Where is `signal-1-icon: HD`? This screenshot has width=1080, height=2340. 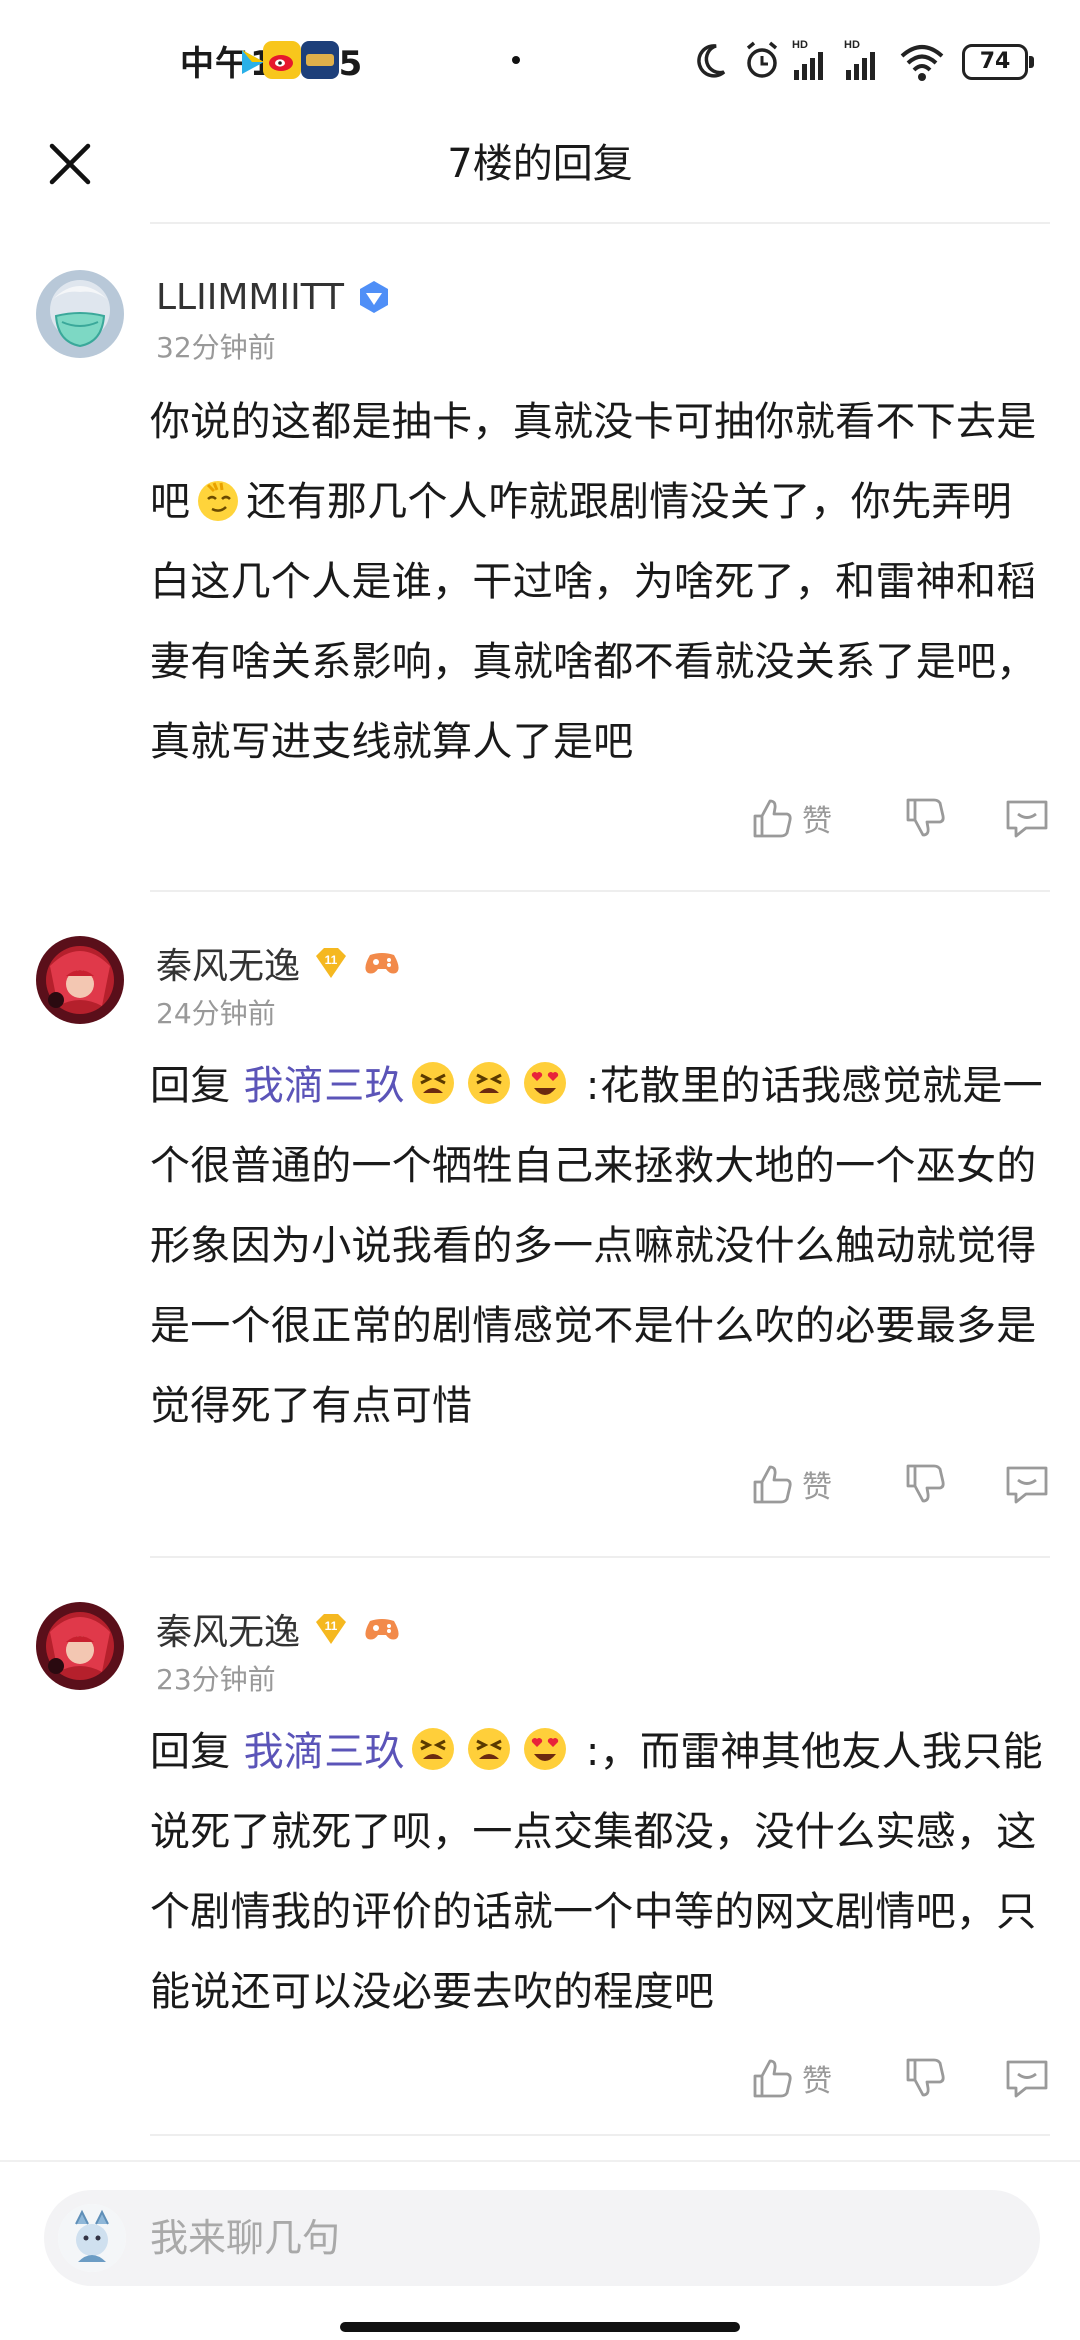 signal-1-icon: HD is located at coordinates (807, 59).